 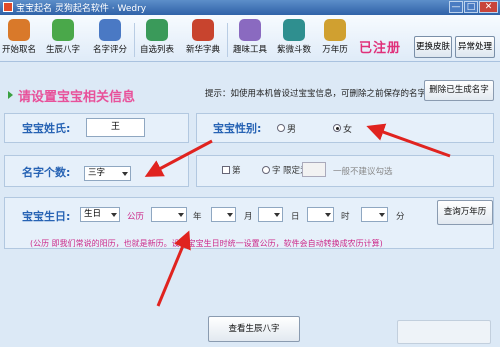 What do you see at coordinates (178, 158) in the screenshot?
I see `red-arrow-count` at bounding box center [178, 158].